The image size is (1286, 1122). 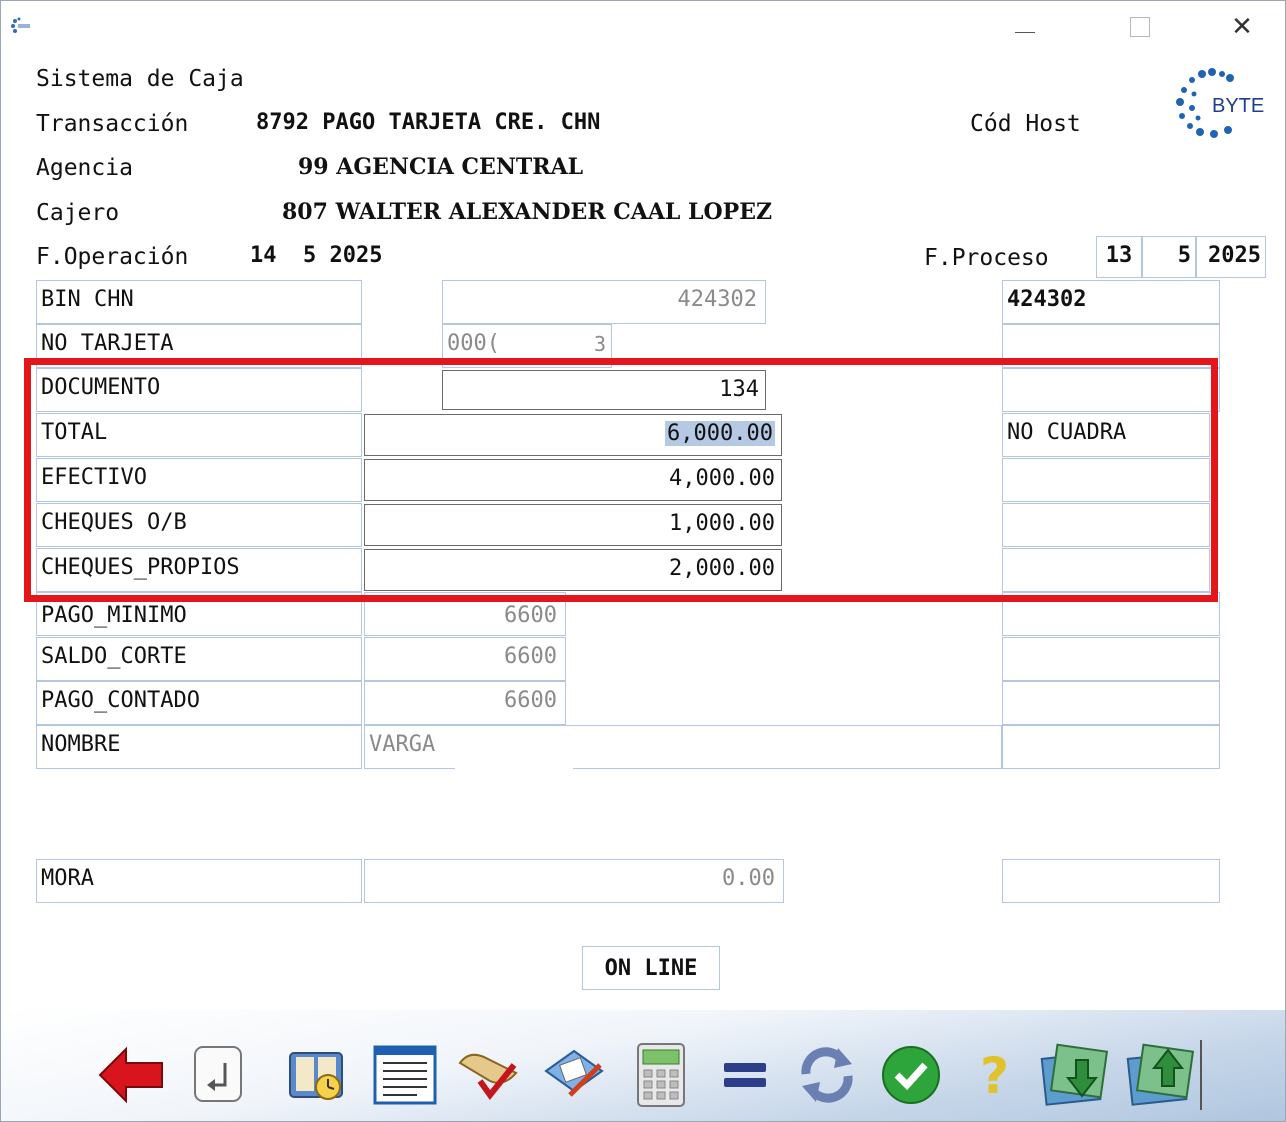 I want to click on check-icon, so click(x=911, y=1075).